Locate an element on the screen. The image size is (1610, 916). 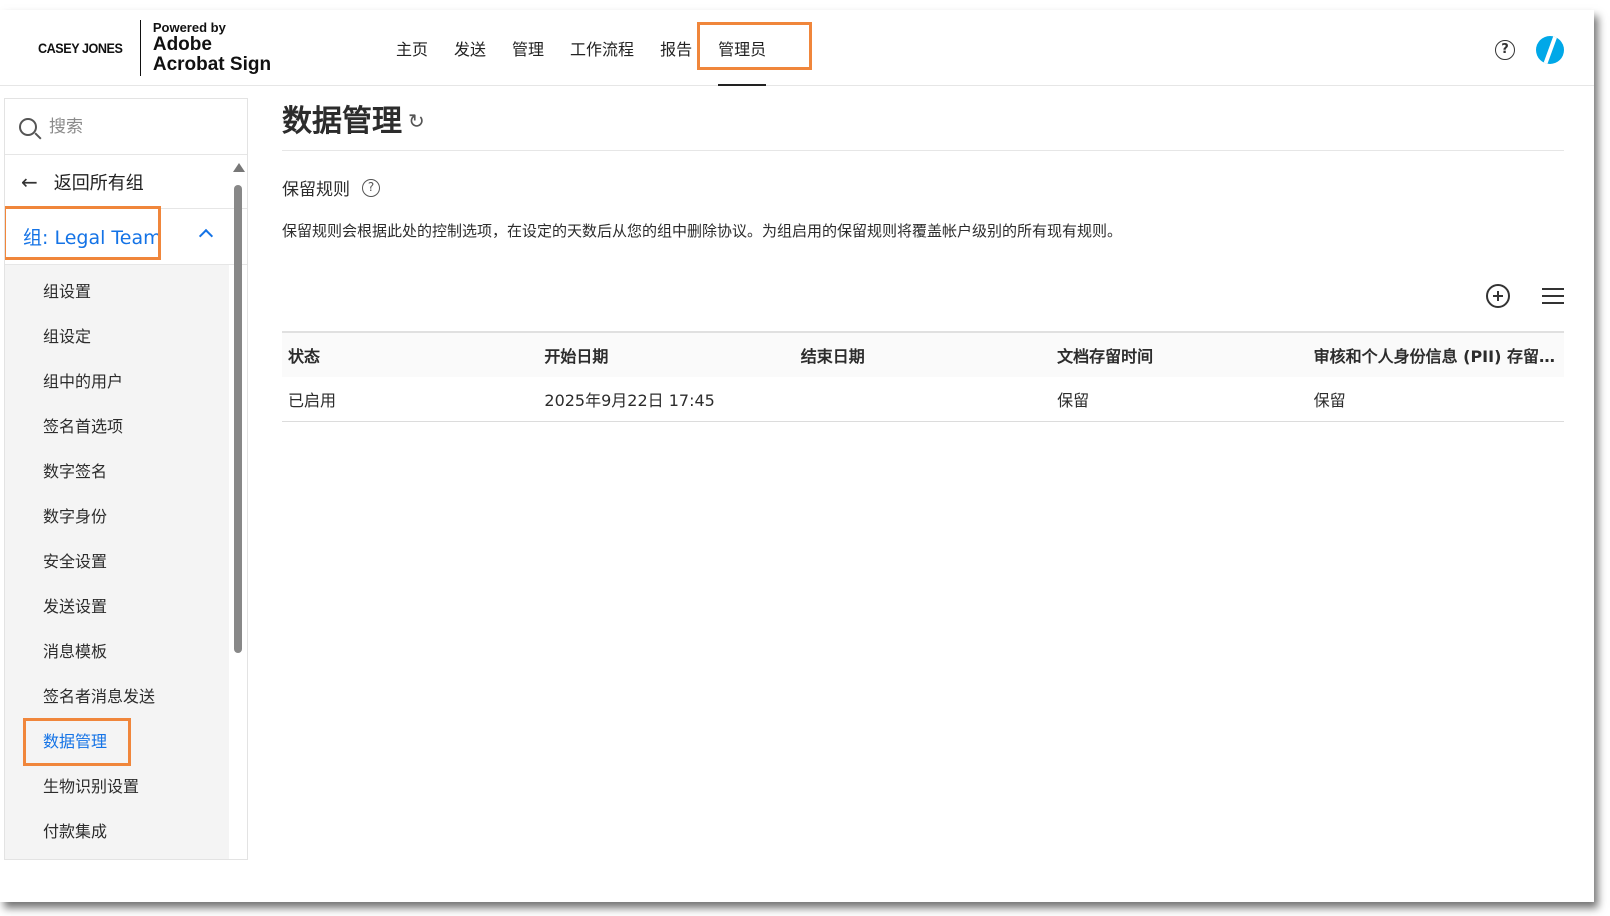
nav-workflows: 工作流程 is located at coordinates (602, 48).